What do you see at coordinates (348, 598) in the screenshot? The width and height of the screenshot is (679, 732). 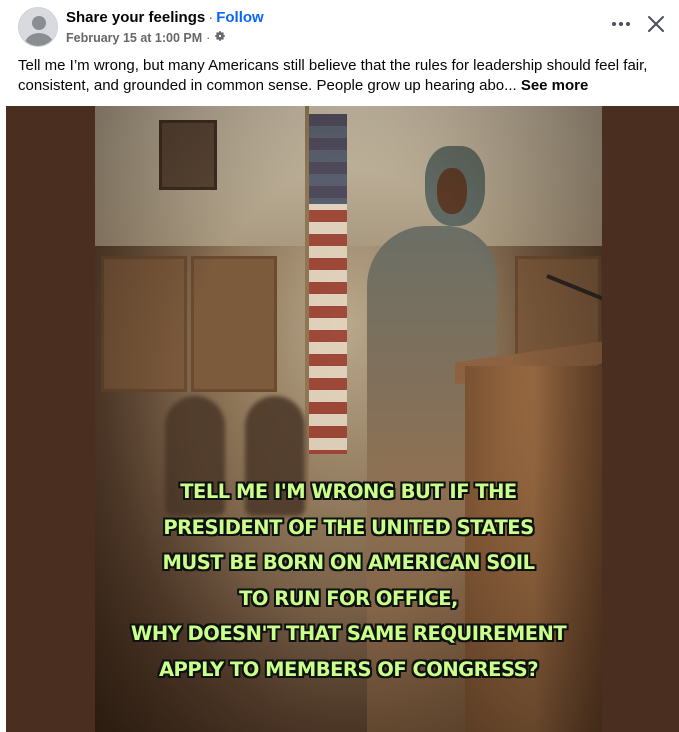 I see `meme-caption-line: TO RUN FOR OFFICE,` at bounding box center [348, 598].